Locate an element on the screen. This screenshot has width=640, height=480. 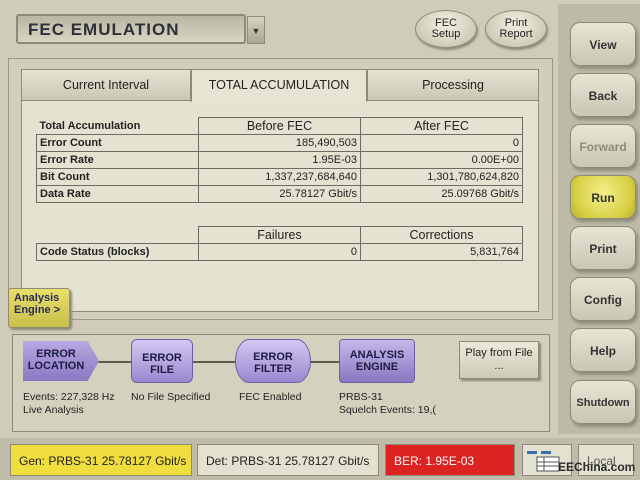
cell-before: 1,337,237,684,640 is located at coordinates (279, 177).